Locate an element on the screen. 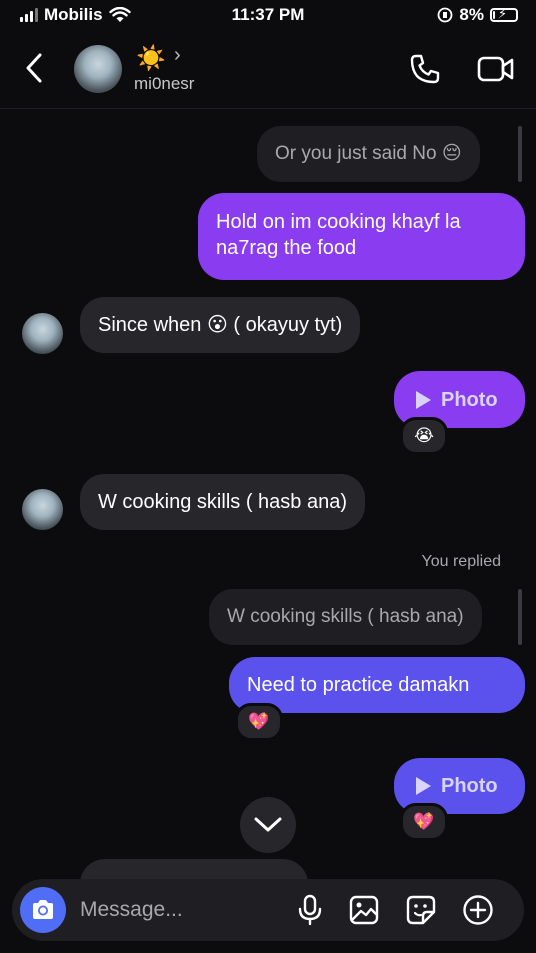 This screenshot has height=953, width=536. chevron-right-icon: › is located at coordinates (177, 55).